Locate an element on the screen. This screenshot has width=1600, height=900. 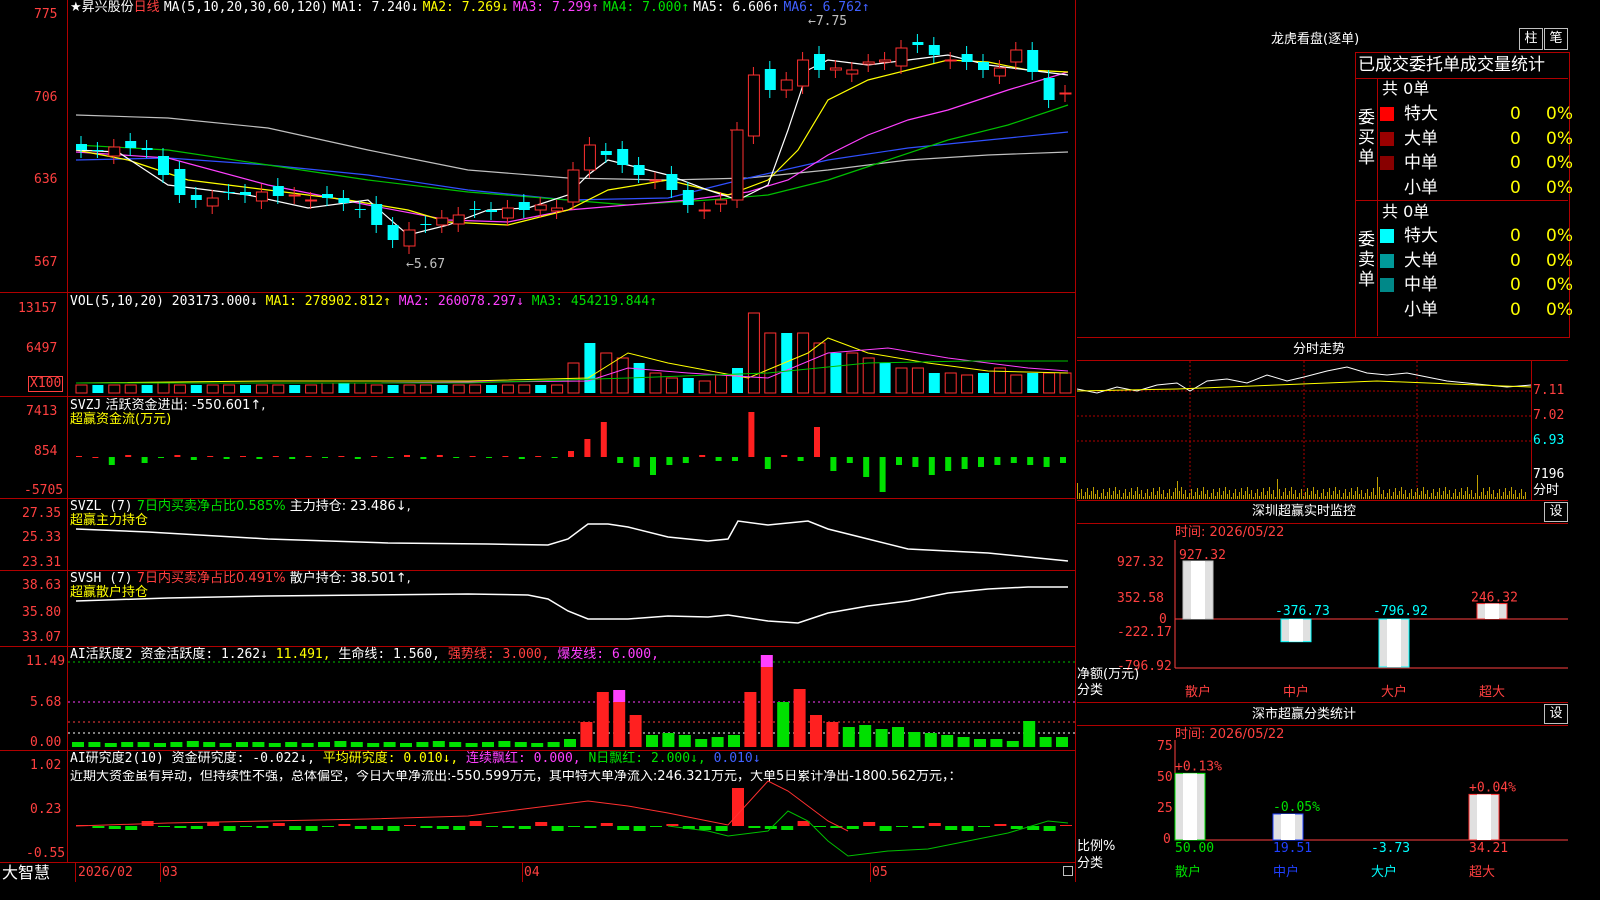
stat-category-label: 大户 is located at coordinates (1384, 872).